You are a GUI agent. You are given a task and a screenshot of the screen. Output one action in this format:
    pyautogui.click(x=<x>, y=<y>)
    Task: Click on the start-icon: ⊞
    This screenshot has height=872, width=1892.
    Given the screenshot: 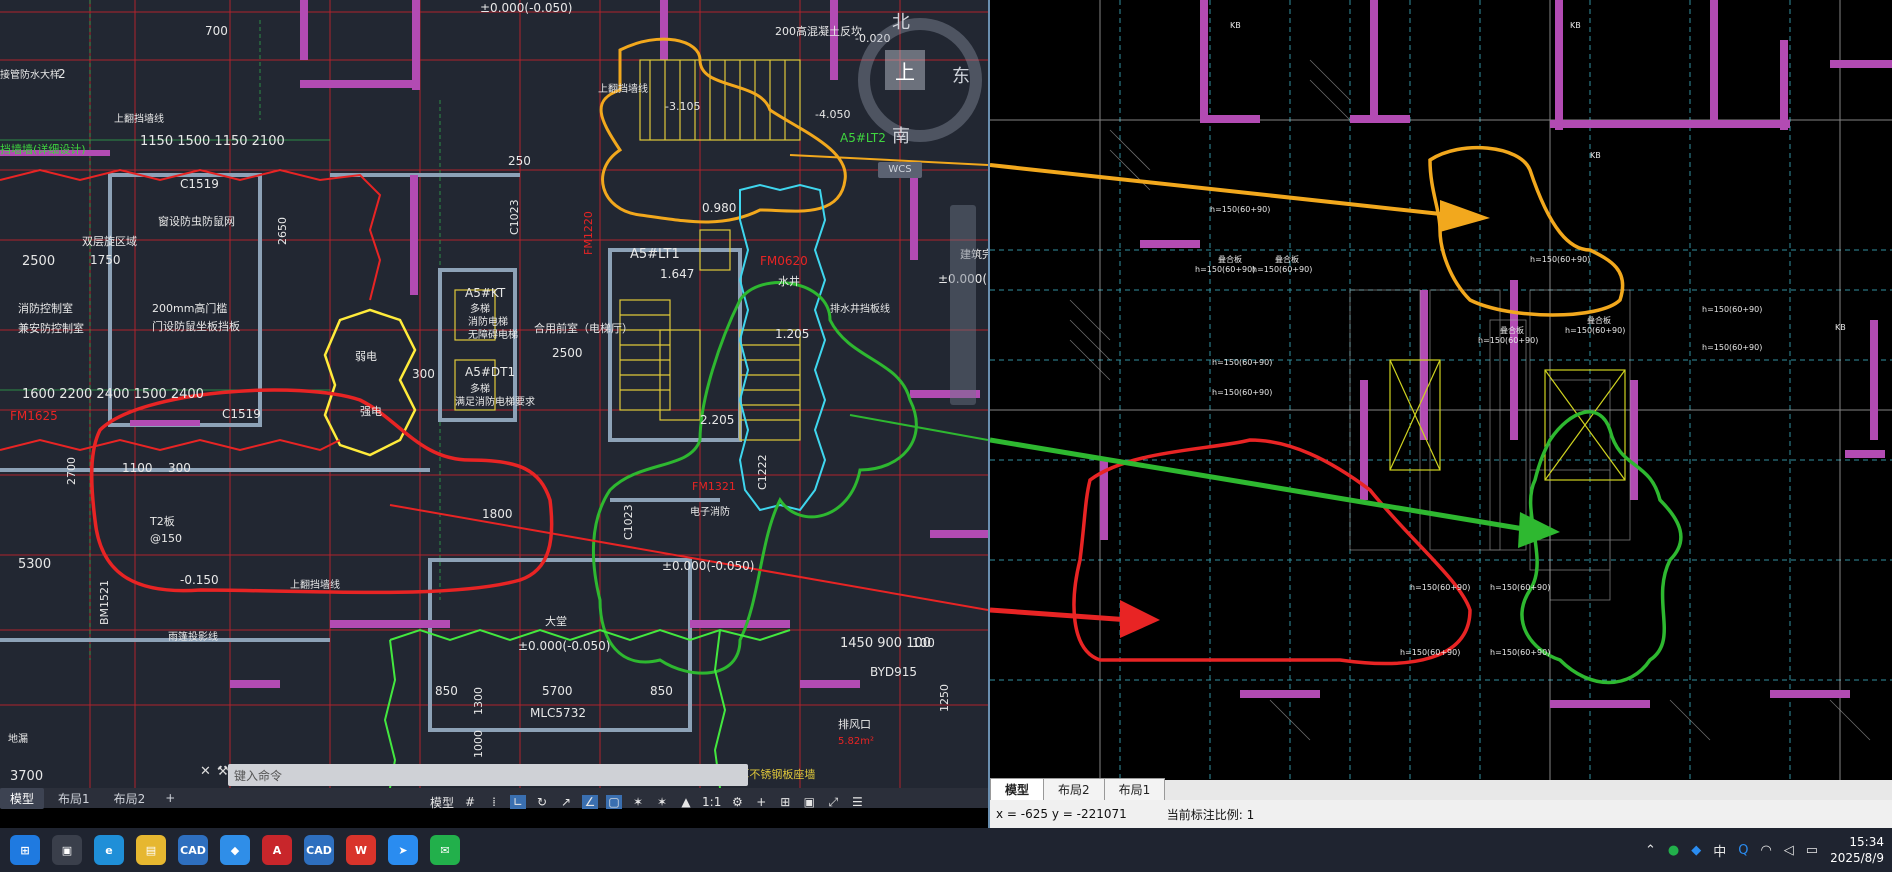 What is the action you would take?
    pyautogui.click(x=25, y=850)
    